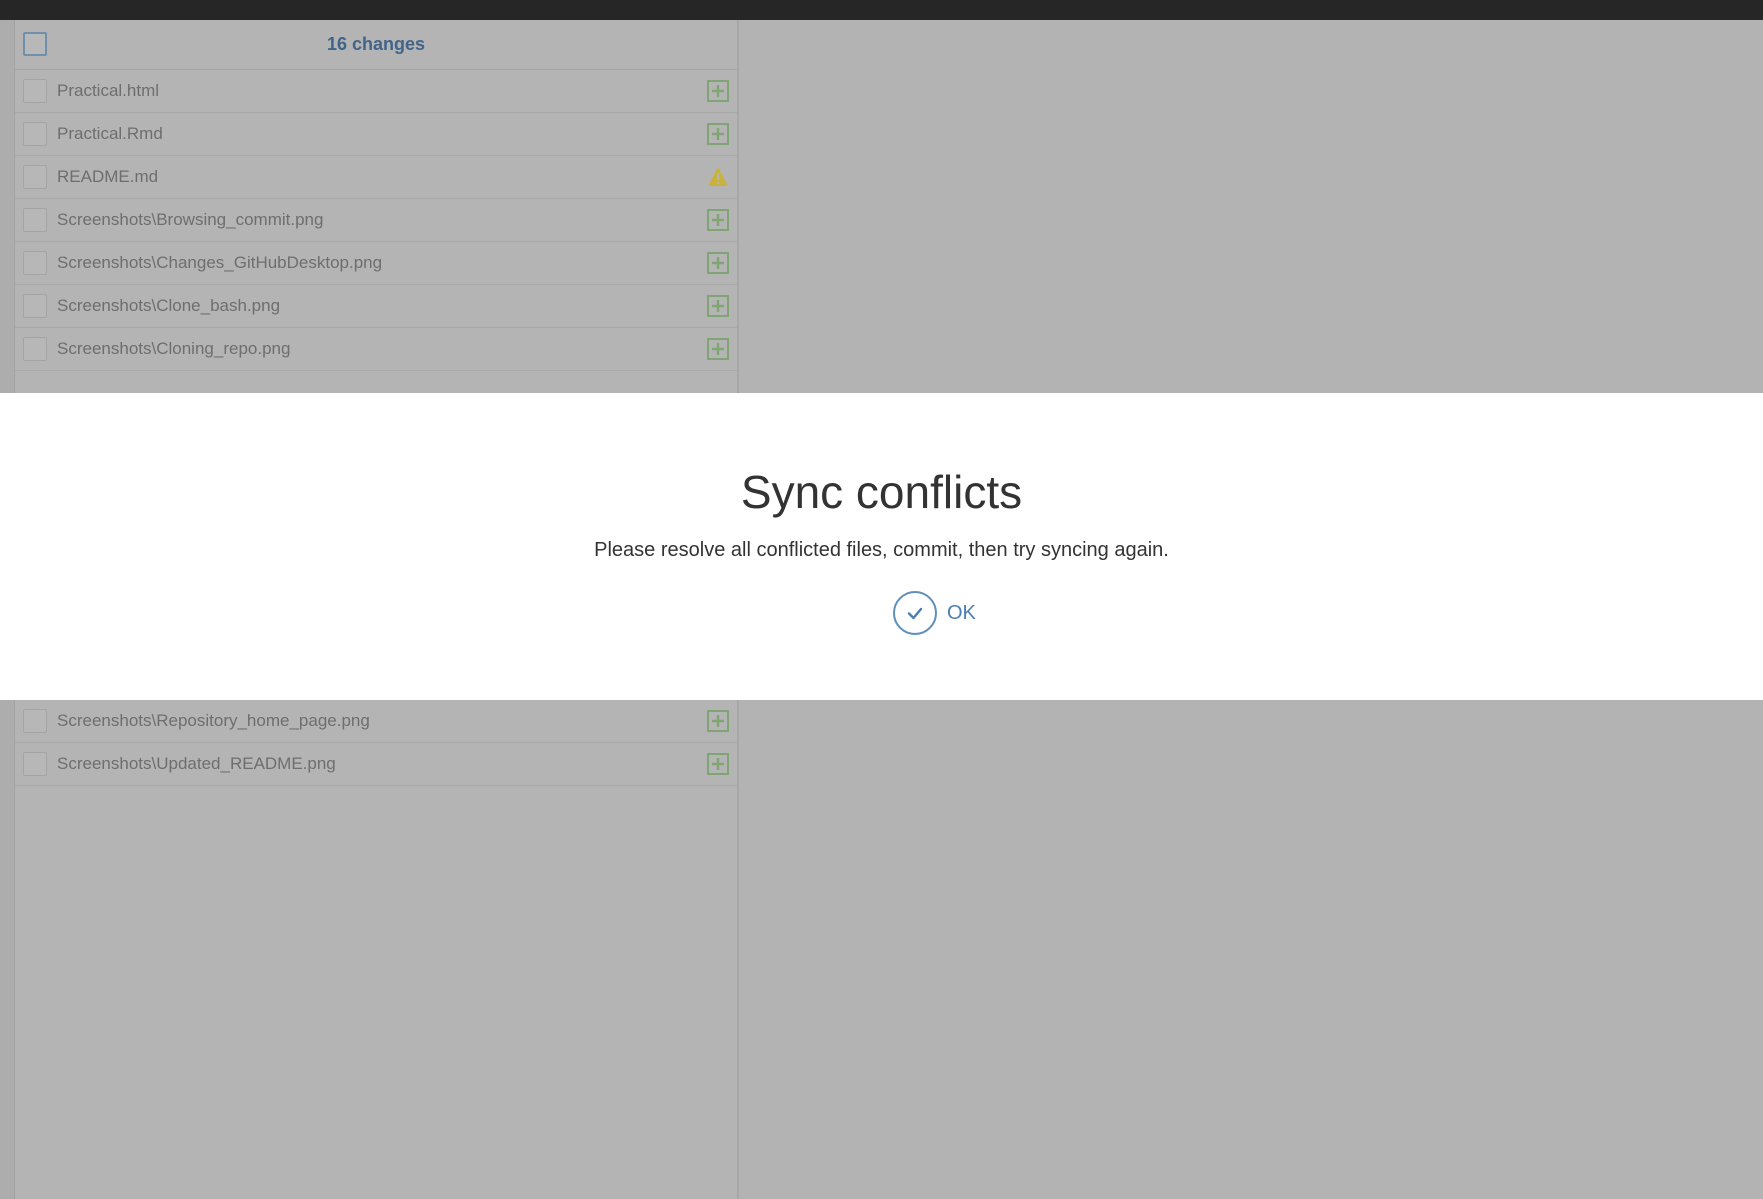 This screenshot has width=1763, height=1199. What do you see at coordinates (190, 219) in the screenshot?
I see `file-name: Screenshots\Browsing_commit.png` at bounding box center [190, 219].